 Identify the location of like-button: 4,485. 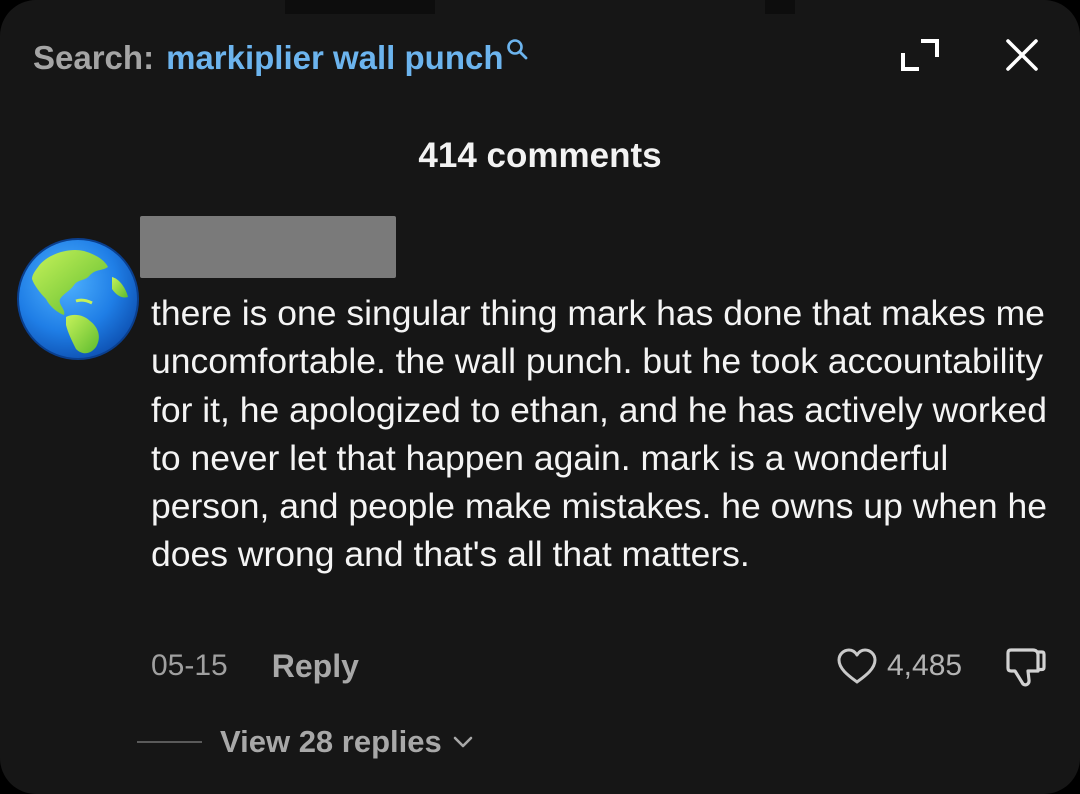
(898, 666).